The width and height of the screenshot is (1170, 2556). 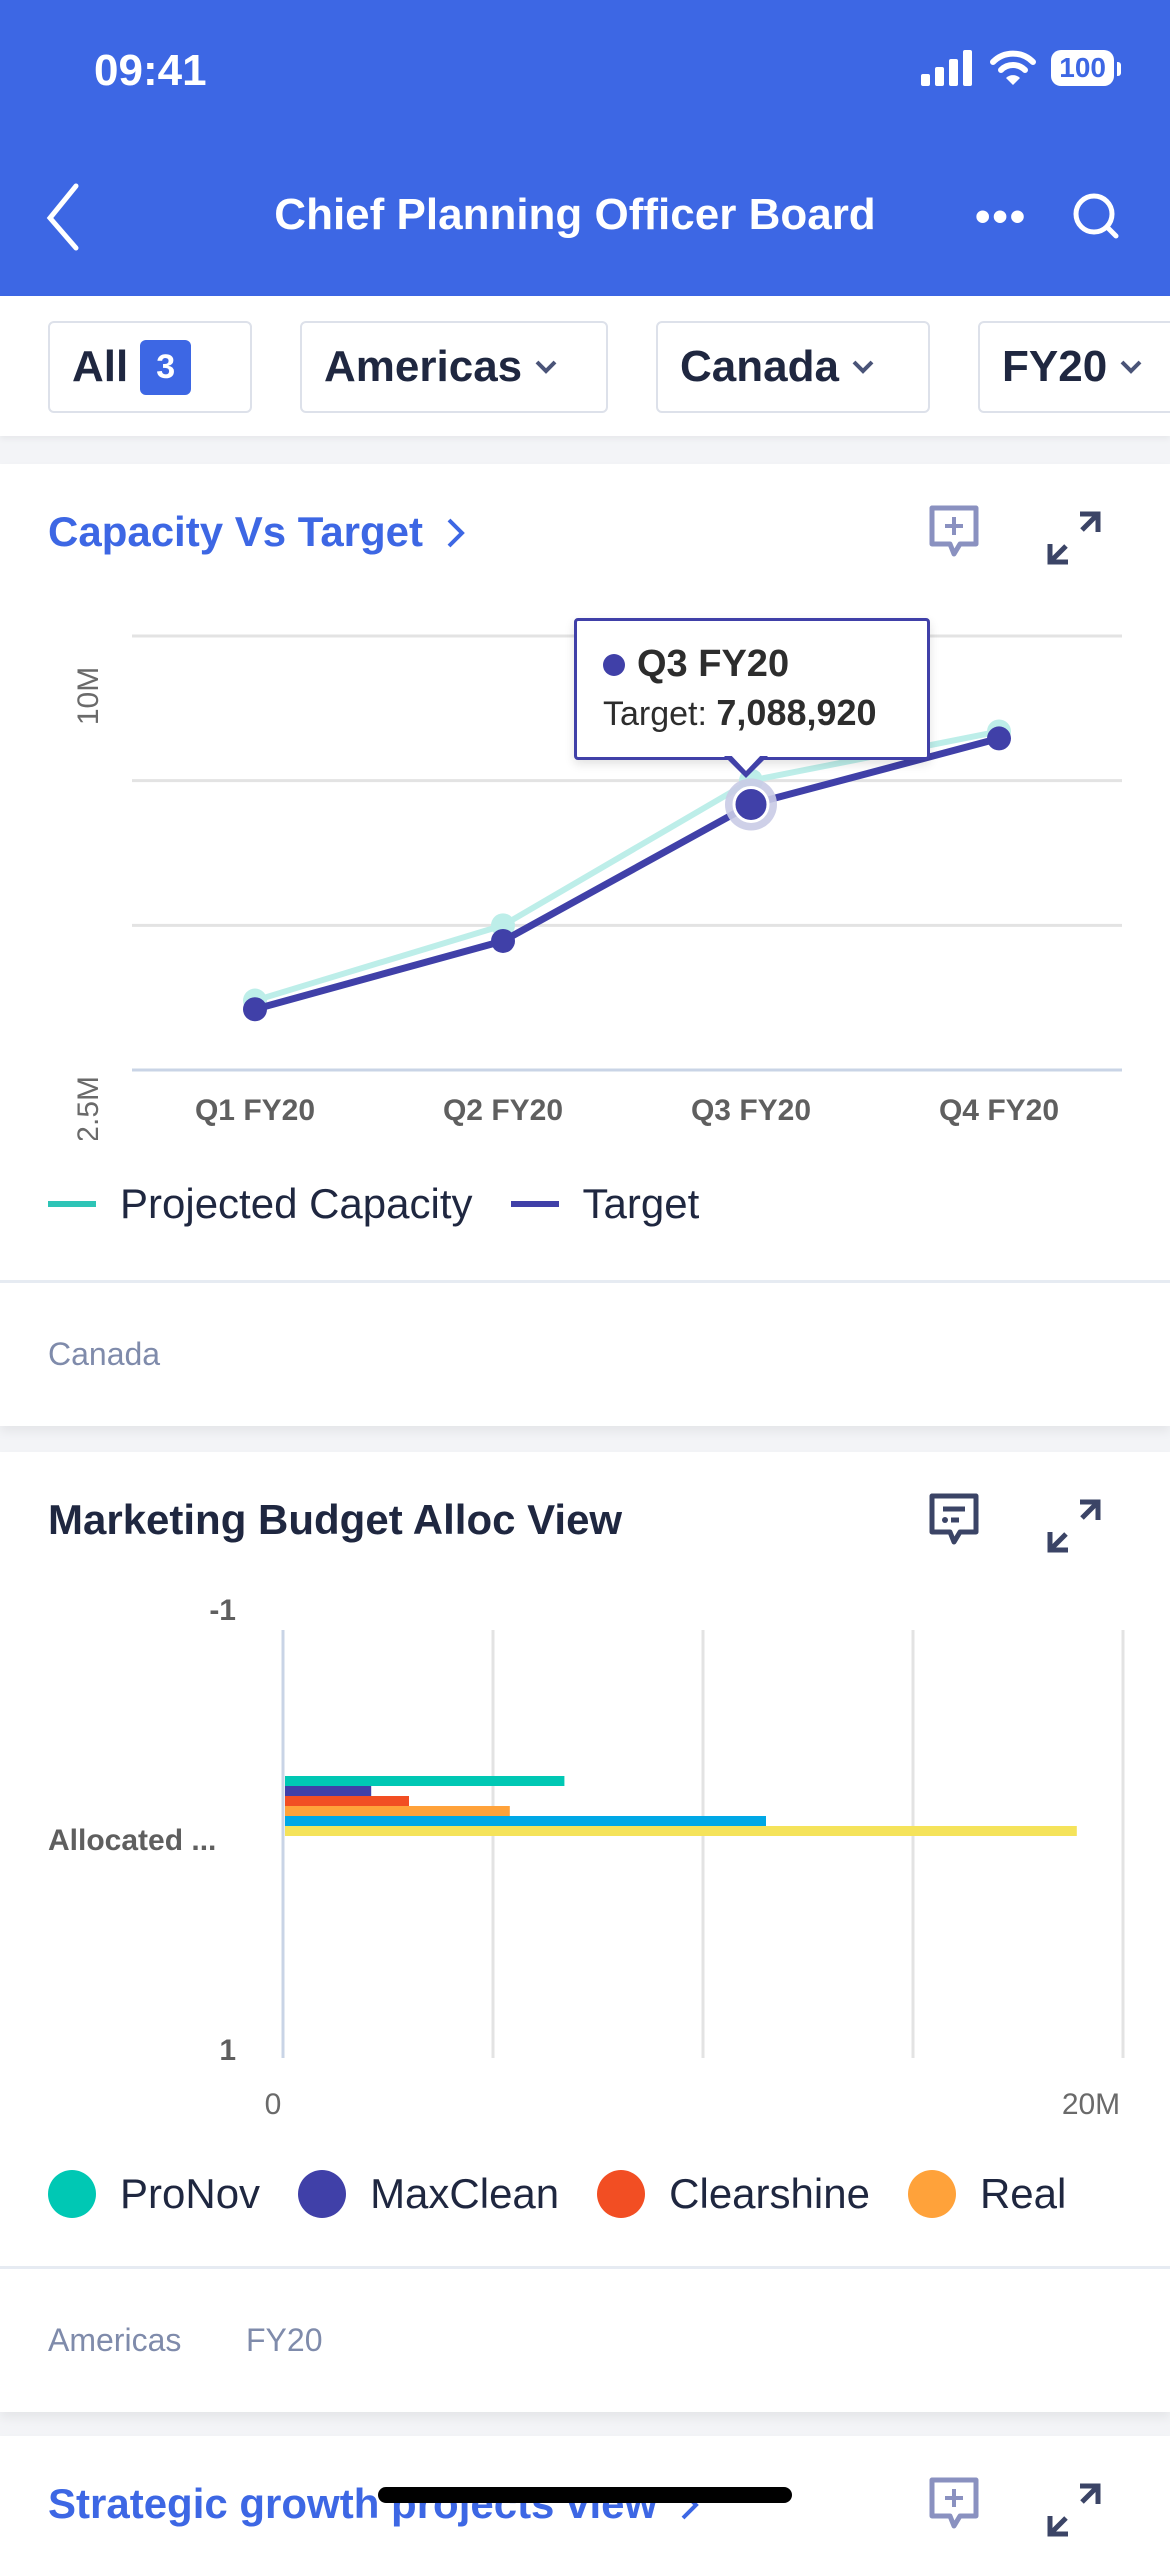 What do you see at coordinates (227, 2050) in the screenshot?
I see `y-tick-label: 1` at bounding box center [227, 2050].